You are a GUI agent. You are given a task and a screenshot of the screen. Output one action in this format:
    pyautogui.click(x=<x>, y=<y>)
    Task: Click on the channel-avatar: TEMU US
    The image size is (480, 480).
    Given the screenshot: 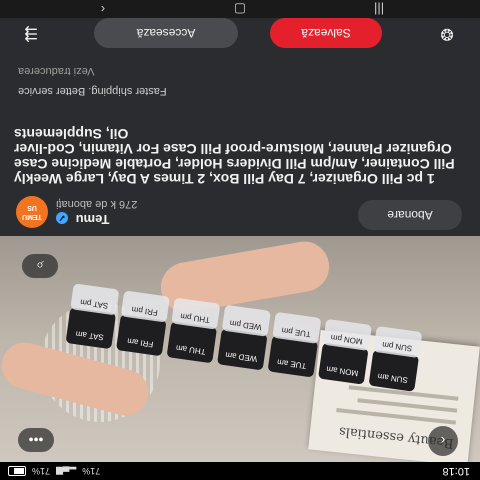 What is the action you would take?
    pyautogui.click(x=32, y=212)
    